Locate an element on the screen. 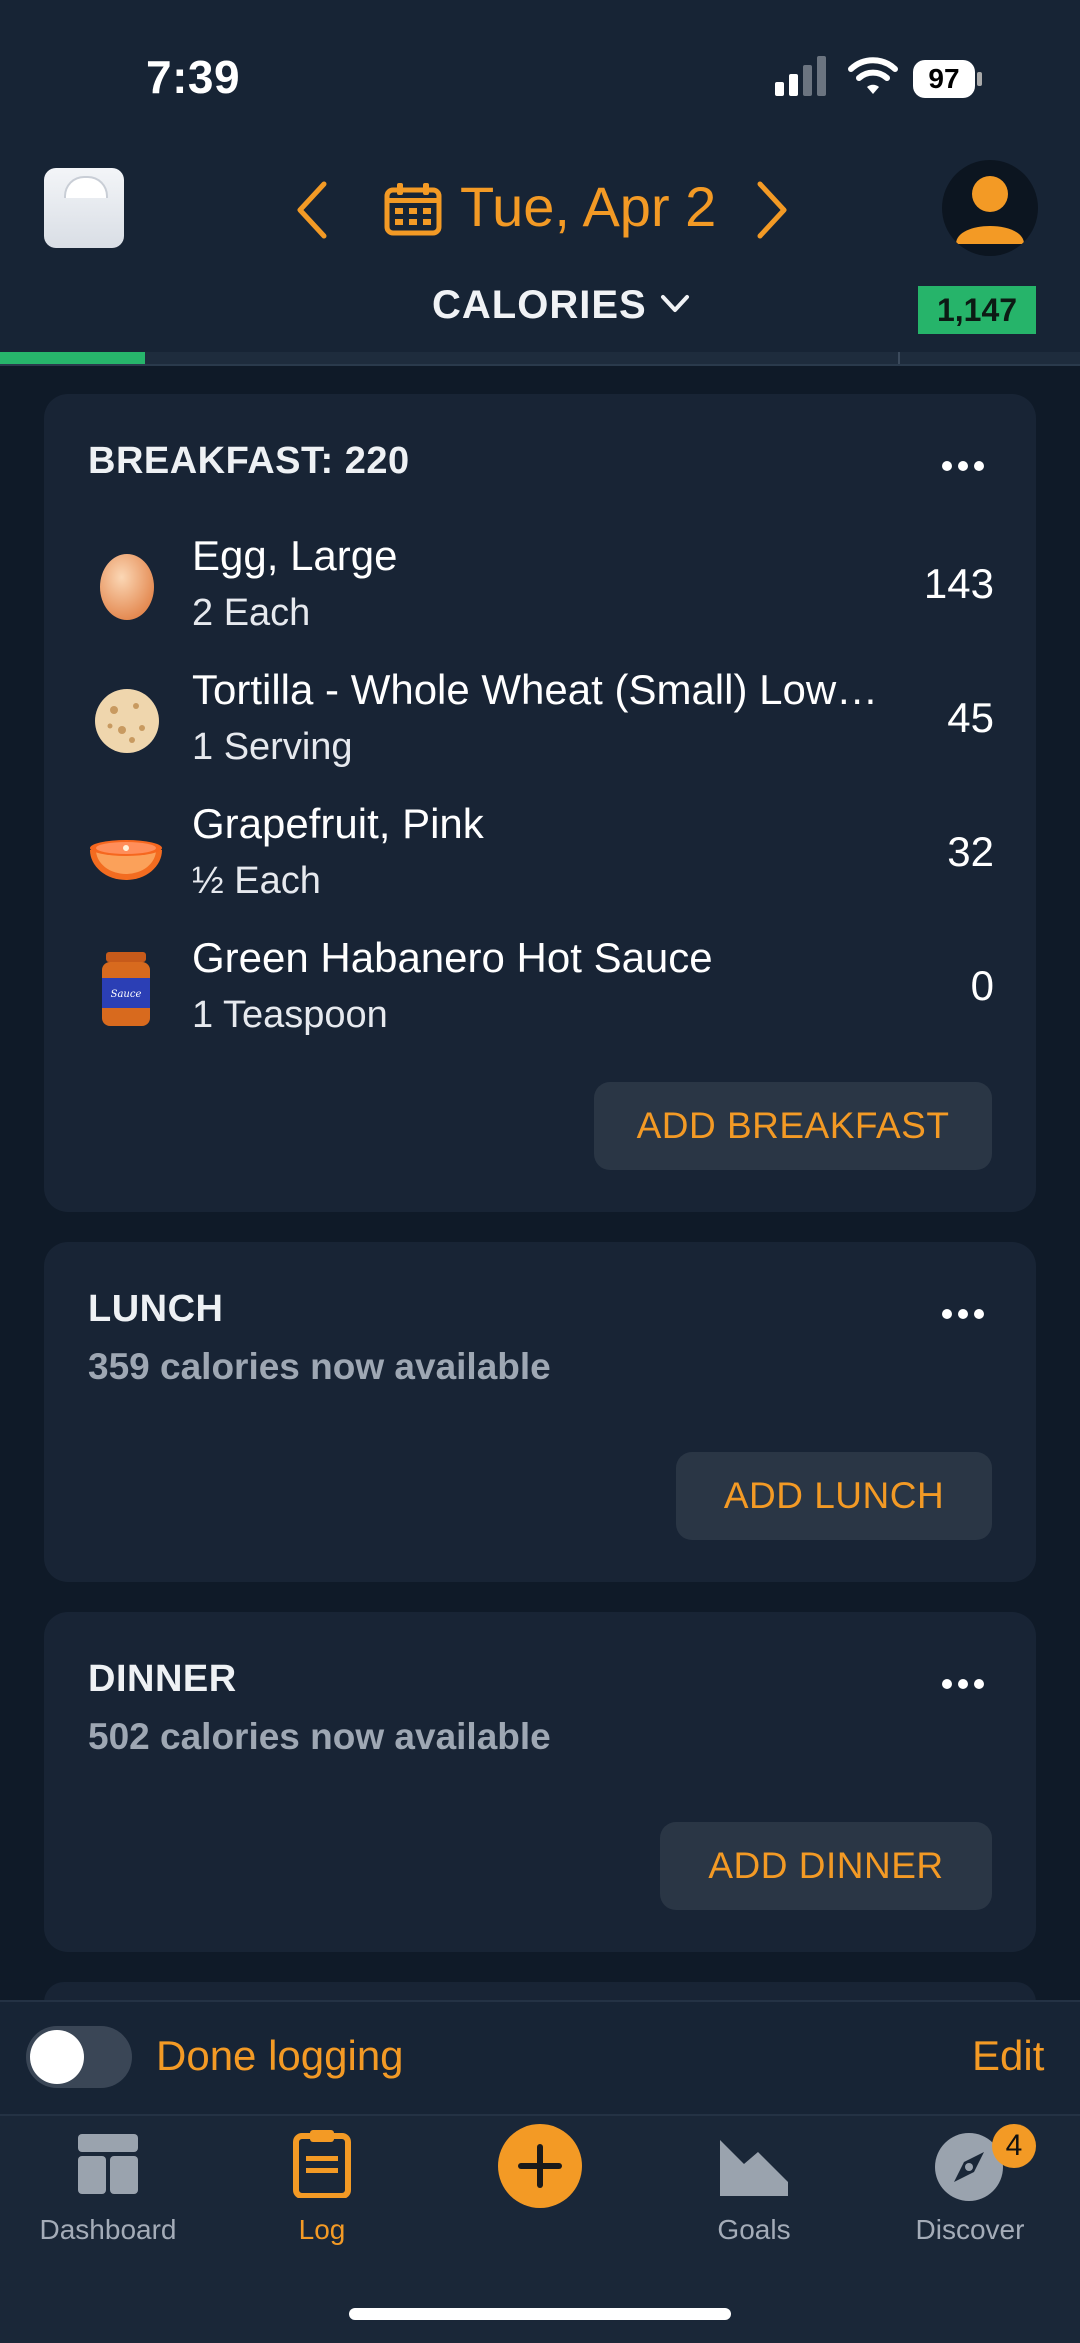 The image size is (1080, 2343). dinner-more-button is located at coordinates (967, 1683).